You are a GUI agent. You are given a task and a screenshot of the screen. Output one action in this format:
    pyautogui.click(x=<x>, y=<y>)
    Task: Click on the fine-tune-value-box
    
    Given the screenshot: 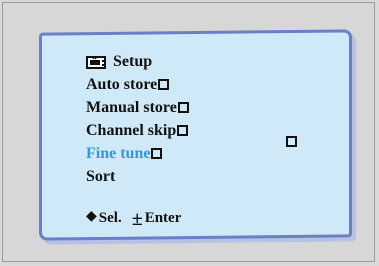 What is the action you would take?
    pyautogui.click(x=291, y=141)
    